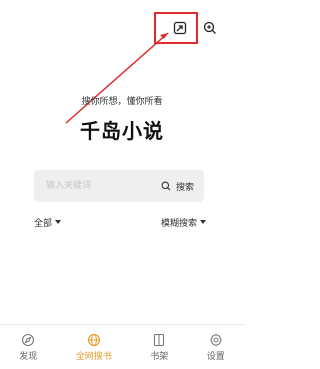  What do you see at coordinates (28, 347) in the screenshot?
I see `nav-item-discover: 发现` at bounding box center [28, 347].